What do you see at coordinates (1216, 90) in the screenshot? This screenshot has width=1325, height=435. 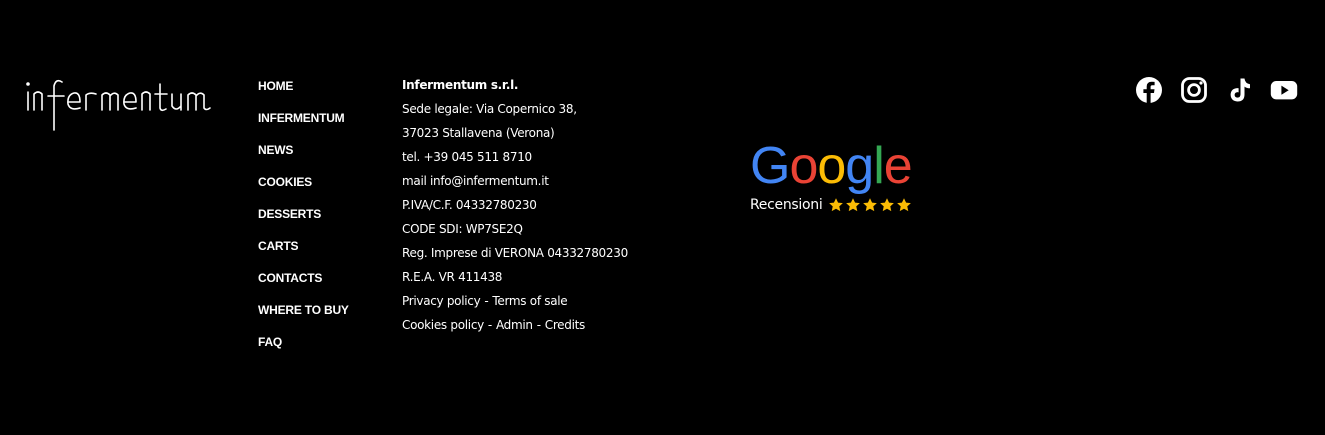 I see `social-links` at bounding box center [1216, 90].